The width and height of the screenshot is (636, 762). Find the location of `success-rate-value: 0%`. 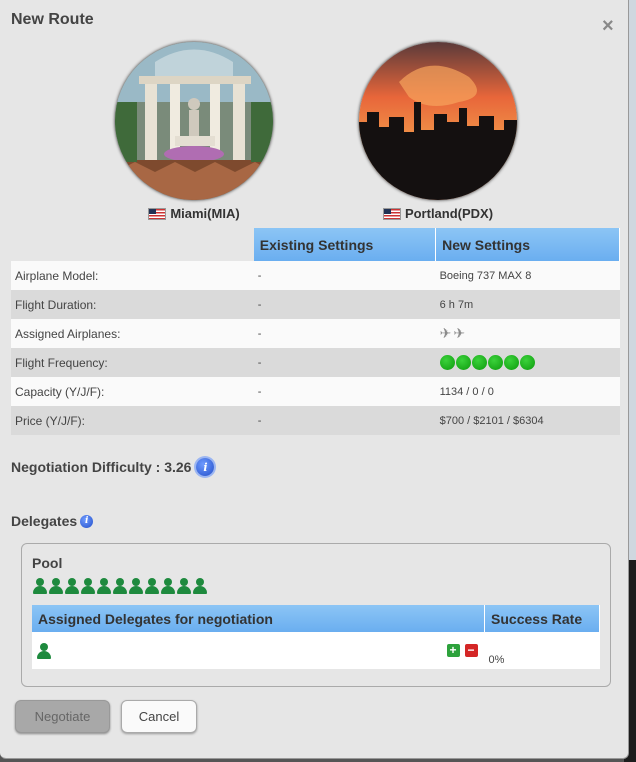

success-rate-value: 0% is located at coordinates (542, 650).